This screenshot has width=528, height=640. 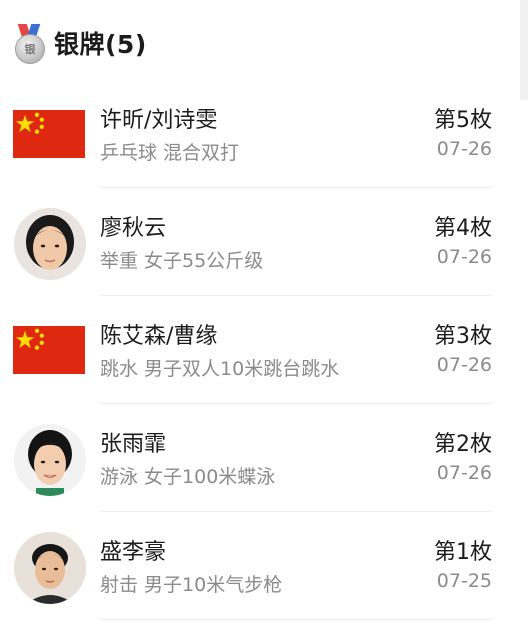 I want to click on medal-rank: 第3枚, so click(x=463, y=336).